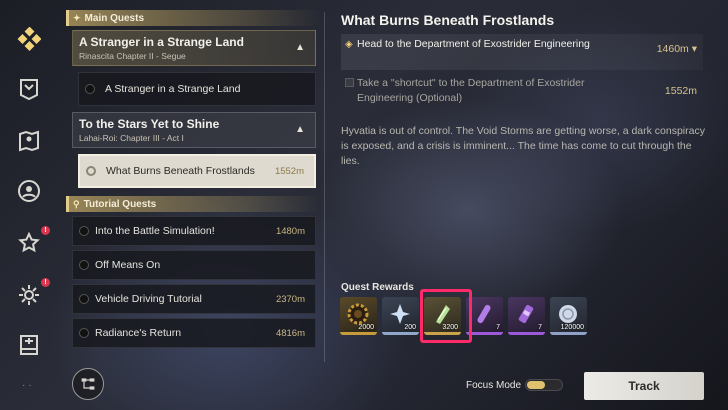  What do you see at coordinates (32, 294) in the screenshot?
I see `settings-icon: !` at bounding box center [32, 294].